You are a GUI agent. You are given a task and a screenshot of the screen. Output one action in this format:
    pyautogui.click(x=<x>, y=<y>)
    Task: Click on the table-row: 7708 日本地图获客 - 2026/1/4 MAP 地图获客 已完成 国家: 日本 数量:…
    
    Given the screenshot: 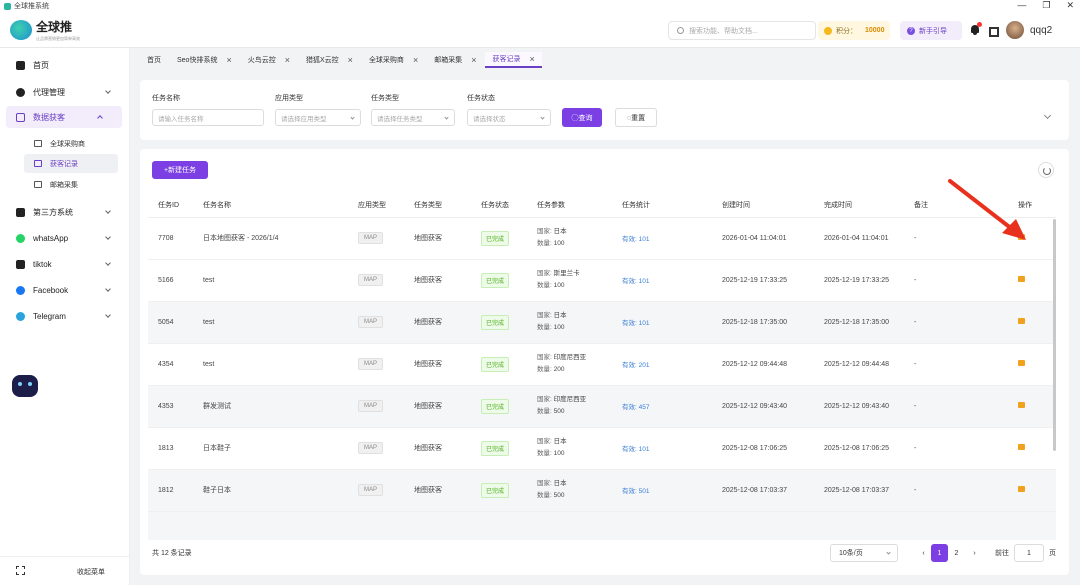 What is the action you would take?
    pyautogui.click(x=602, y=238)
    